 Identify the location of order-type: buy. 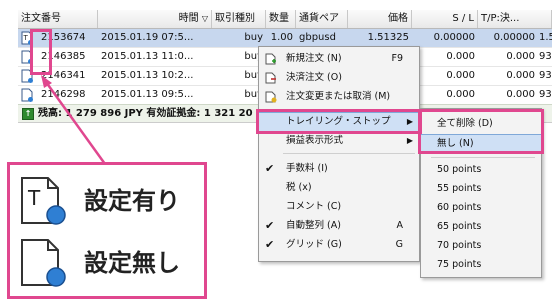
(253, 37).